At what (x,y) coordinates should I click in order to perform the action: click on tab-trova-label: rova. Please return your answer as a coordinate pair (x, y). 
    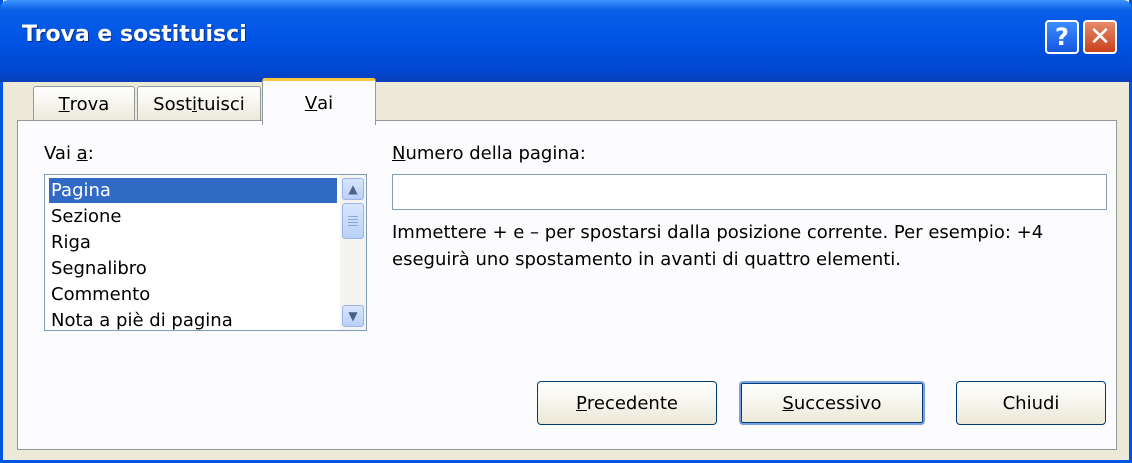
    Looking at the image, I should click on (89, 104).